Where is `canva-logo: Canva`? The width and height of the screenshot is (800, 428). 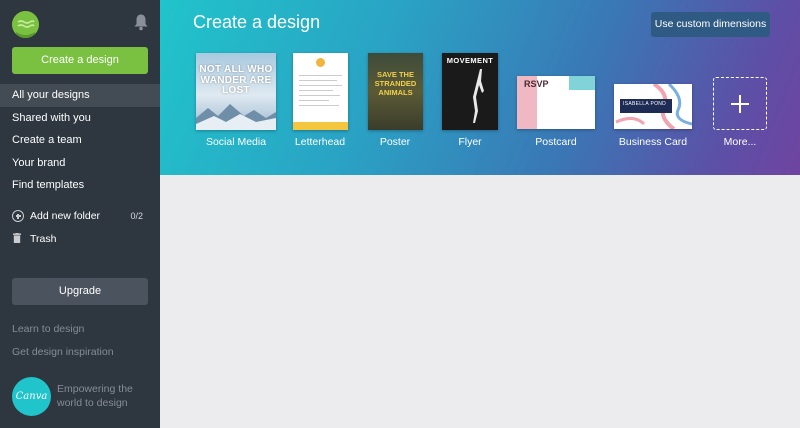 canva-logo: Canva is located at coordinates (31, 396).